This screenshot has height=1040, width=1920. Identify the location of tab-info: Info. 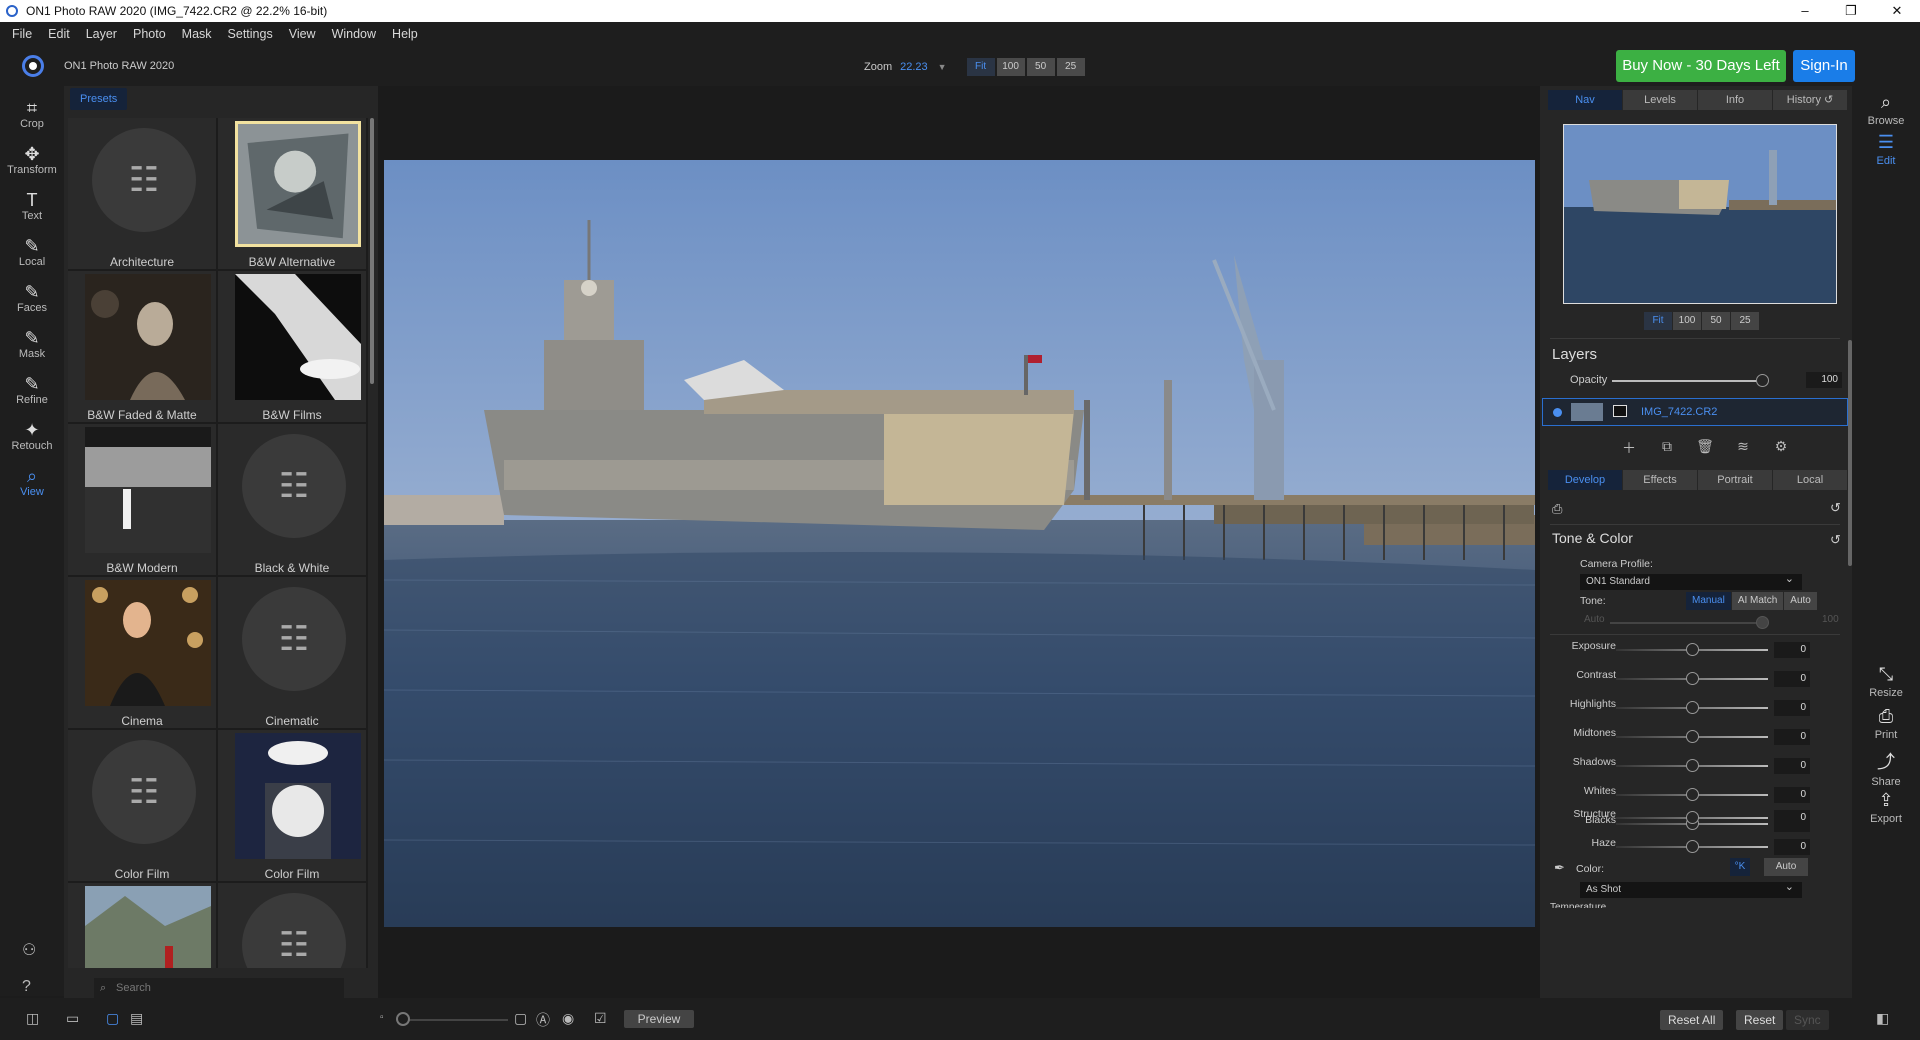
(1735, 100).